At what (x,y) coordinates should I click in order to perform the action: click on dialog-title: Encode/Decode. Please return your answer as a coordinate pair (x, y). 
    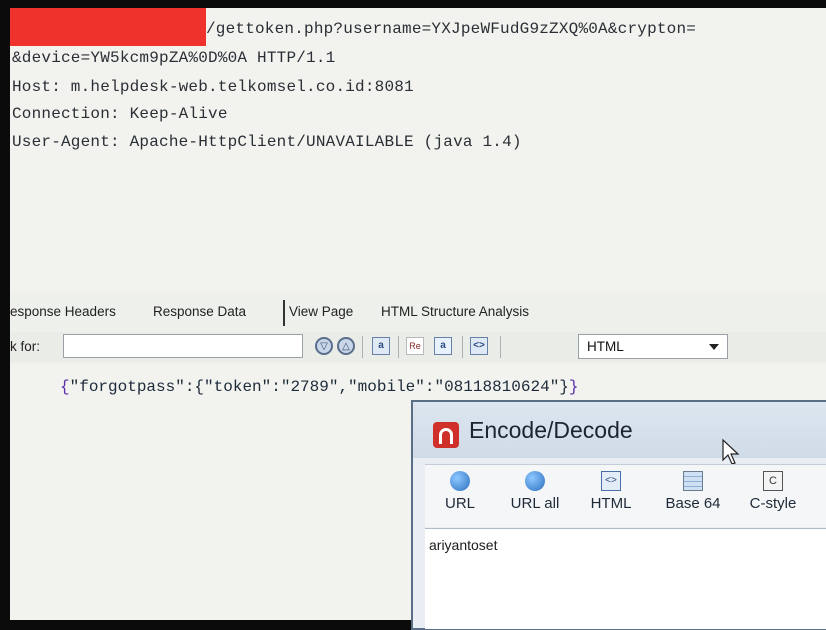
    Looking at the image, I should click on (551, 430).